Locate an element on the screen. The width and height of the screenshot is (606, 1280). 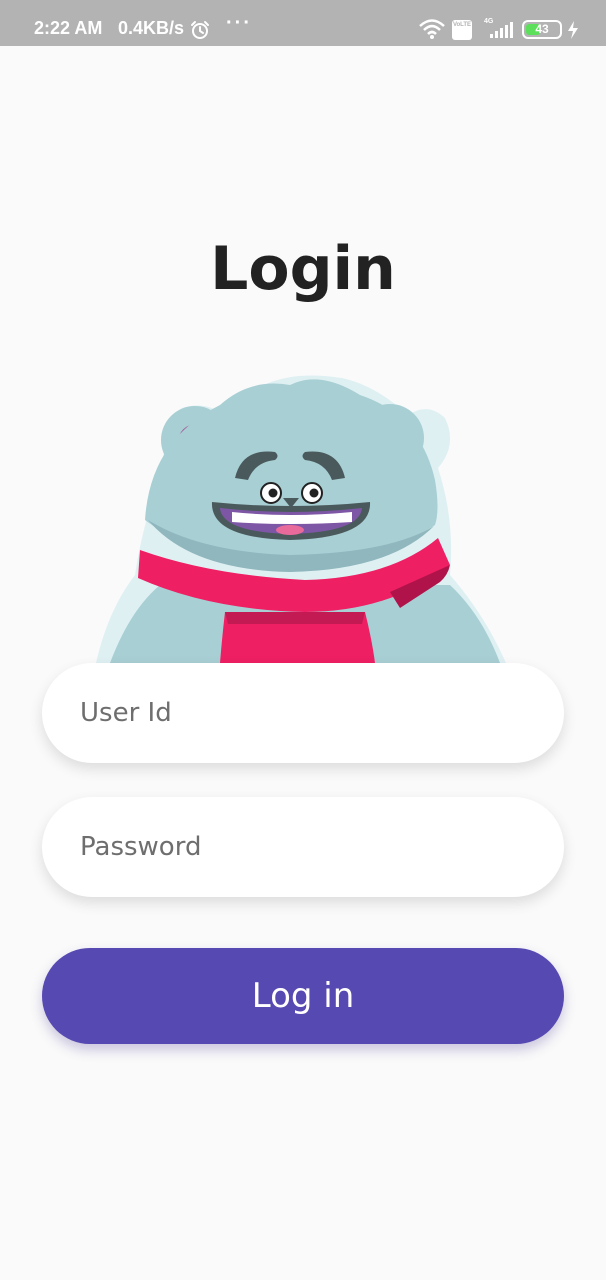
alarm-icon is located at coordinates (200, 30).